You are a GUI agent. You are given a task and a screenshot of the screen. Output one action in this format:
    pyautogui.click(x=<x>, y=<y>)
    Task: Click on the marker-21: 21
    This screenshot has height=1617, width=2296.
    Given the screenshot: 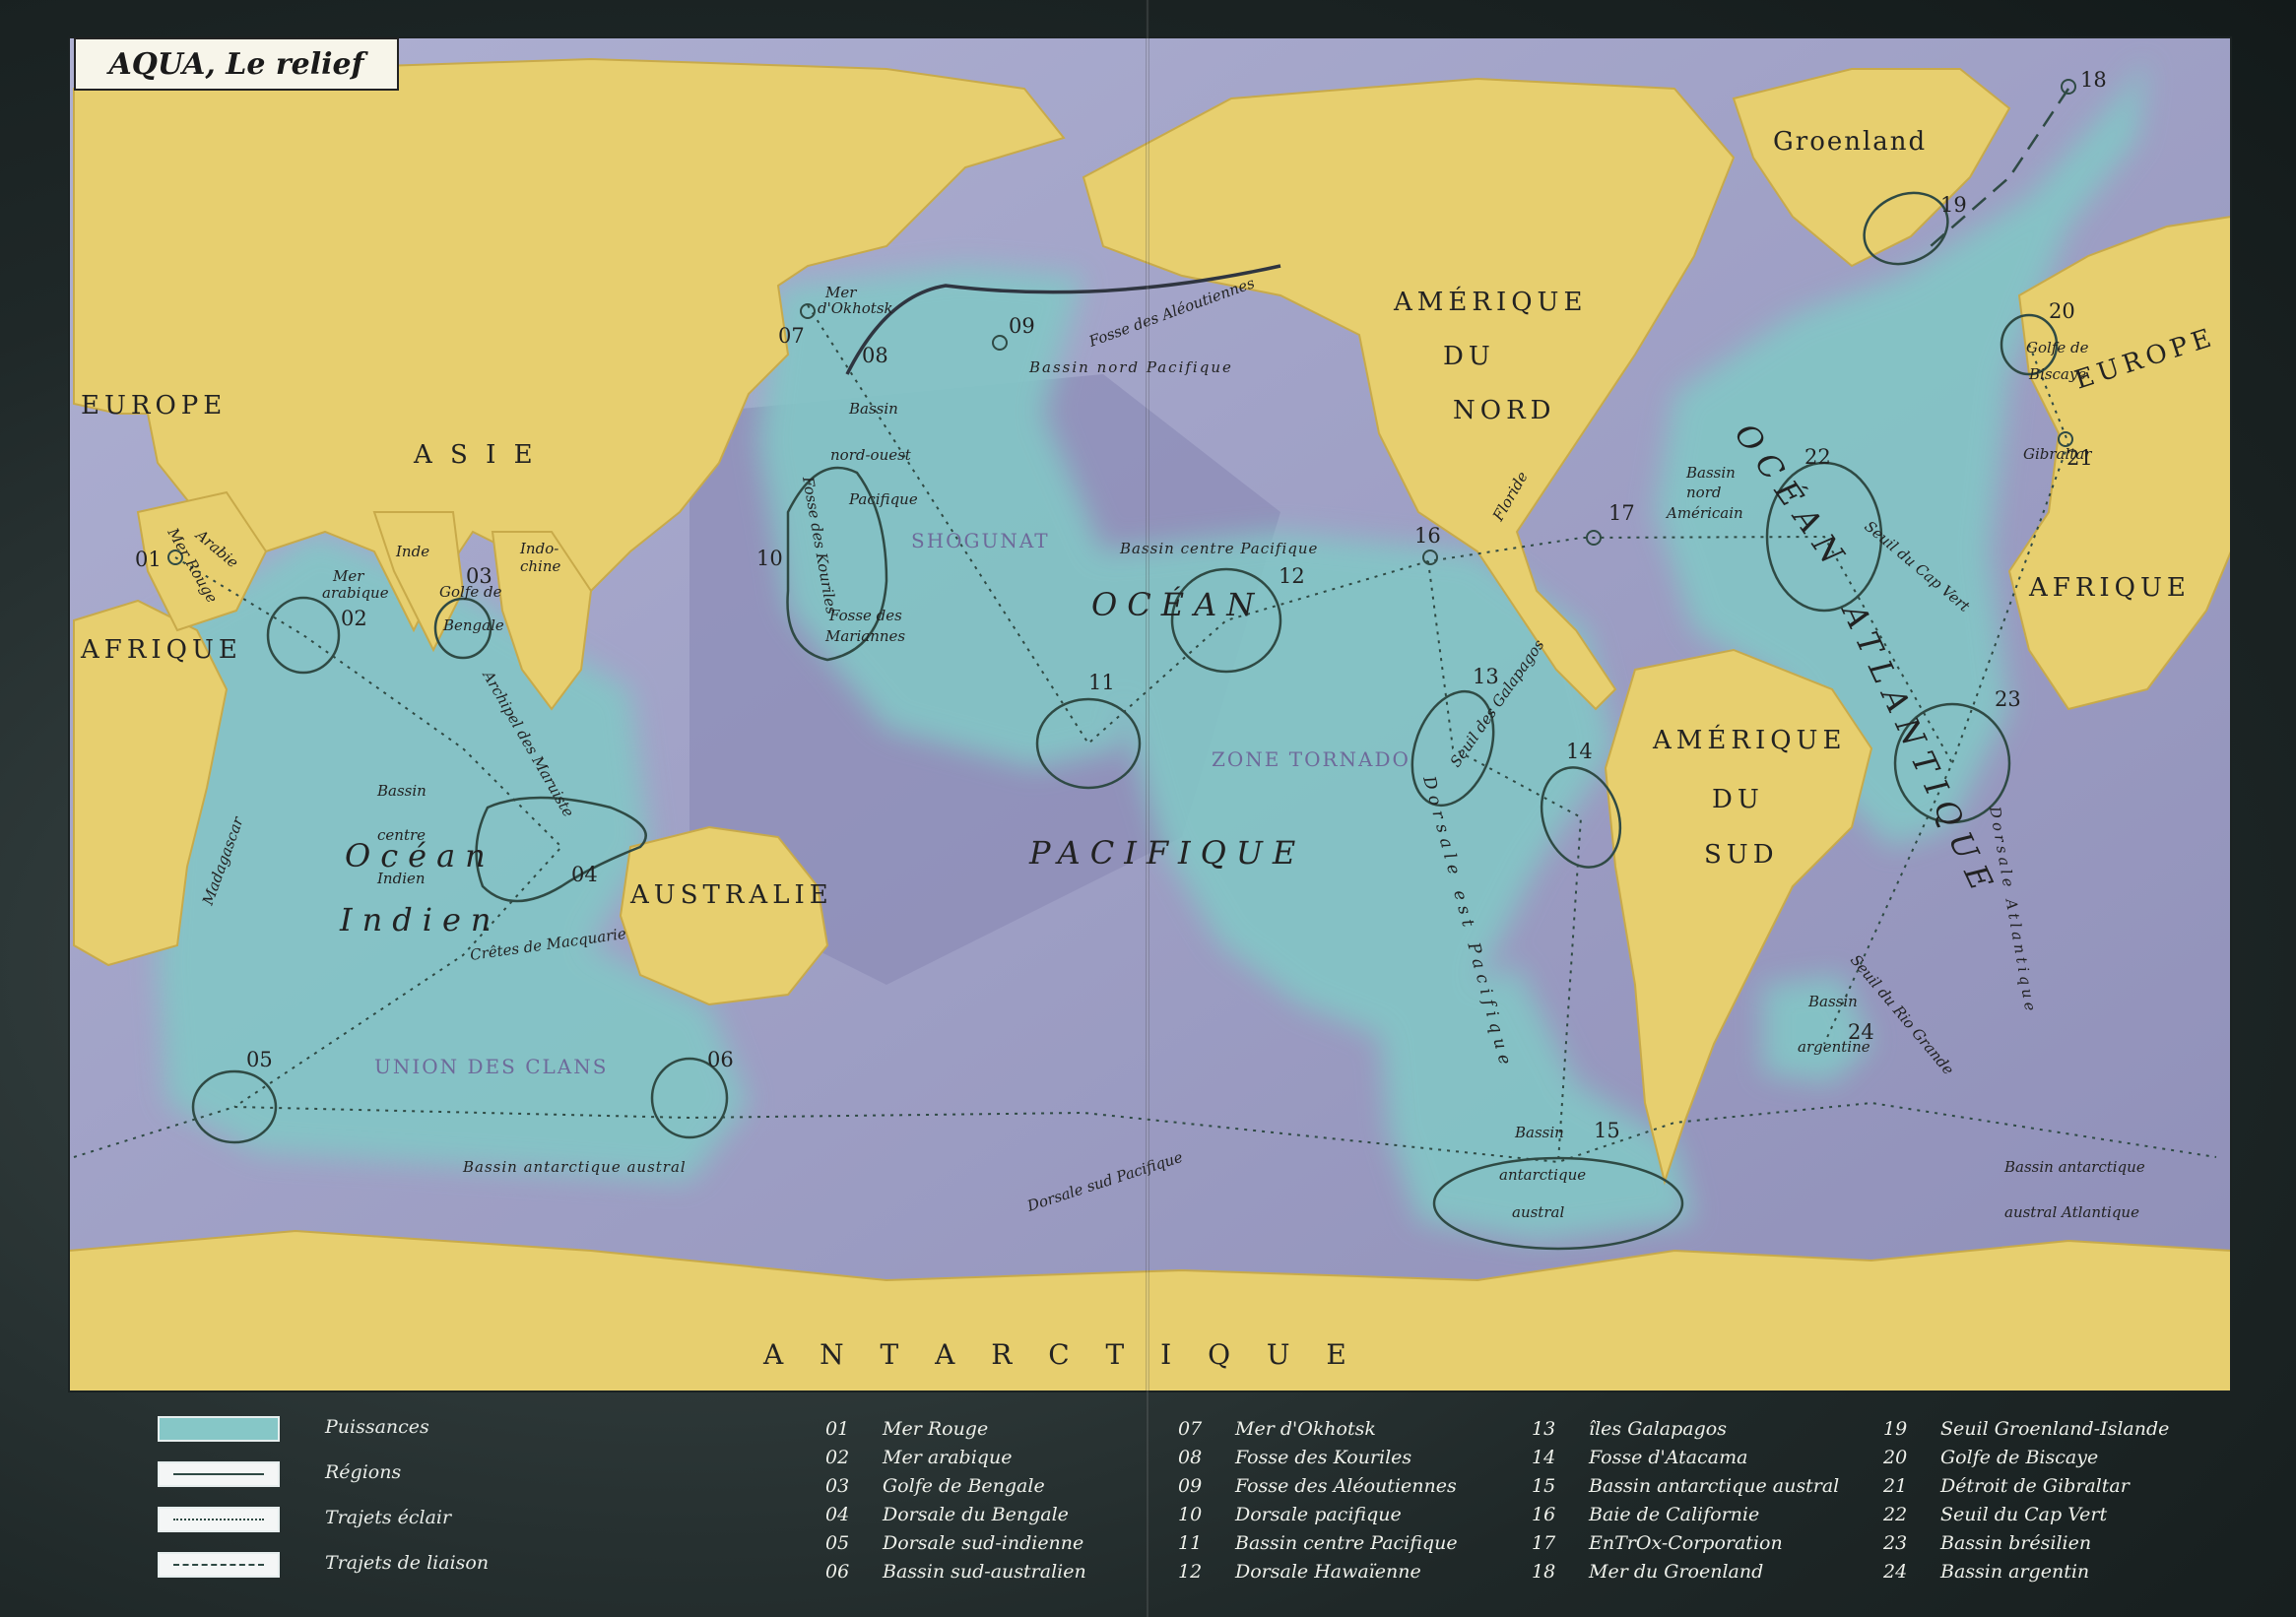 What is the action you would take?
    pyautogui.click(x=2079, y=458)
    